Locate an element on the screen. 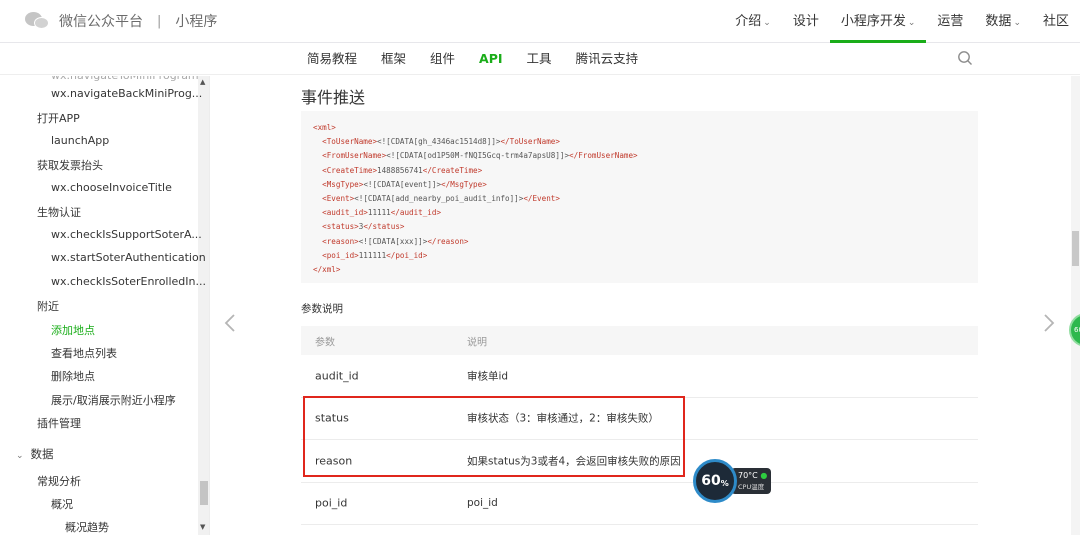  top-nav-item: 运营 is located at coordinates (950, 21).